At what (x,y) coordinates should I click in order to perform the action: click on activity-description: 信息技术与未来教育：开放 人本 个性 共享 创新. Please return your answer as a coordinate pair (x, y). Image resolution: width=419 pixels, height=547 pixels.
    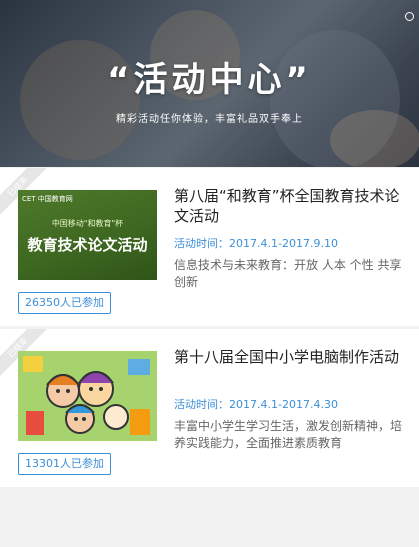
    Looking at the image, I should click on (288, 273).